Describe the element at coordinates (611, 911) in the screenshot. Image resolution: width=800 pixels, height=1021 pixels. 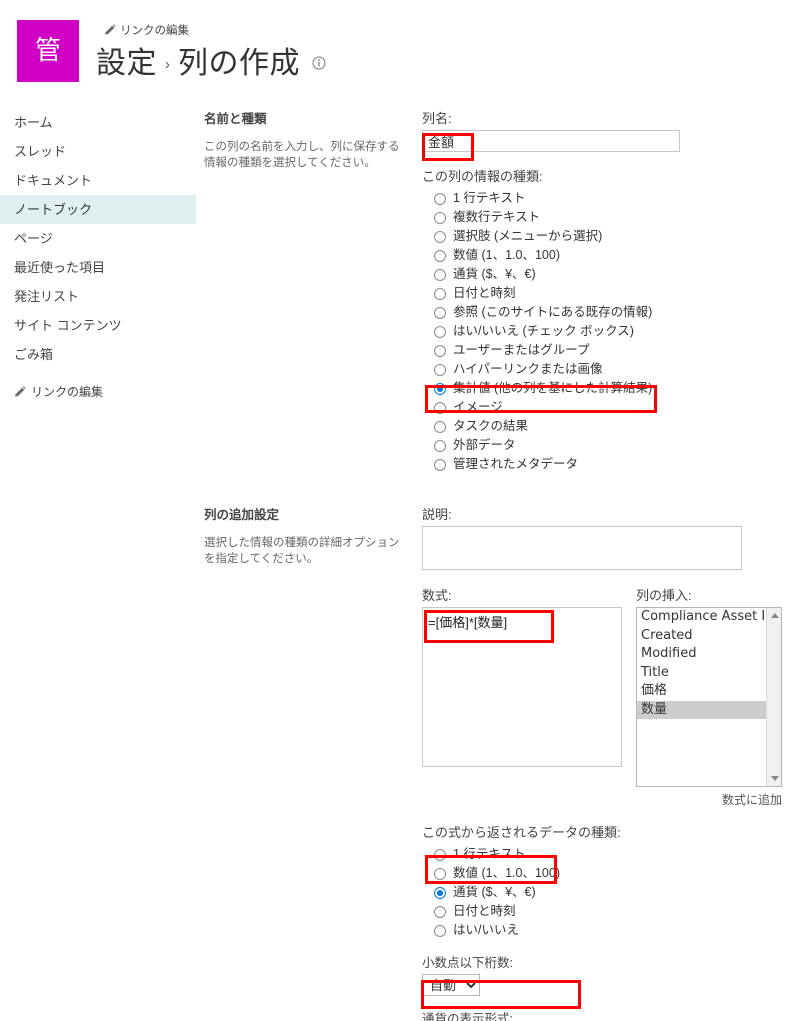
I see `return-radio-date-time: 日付と時刻` at that location.